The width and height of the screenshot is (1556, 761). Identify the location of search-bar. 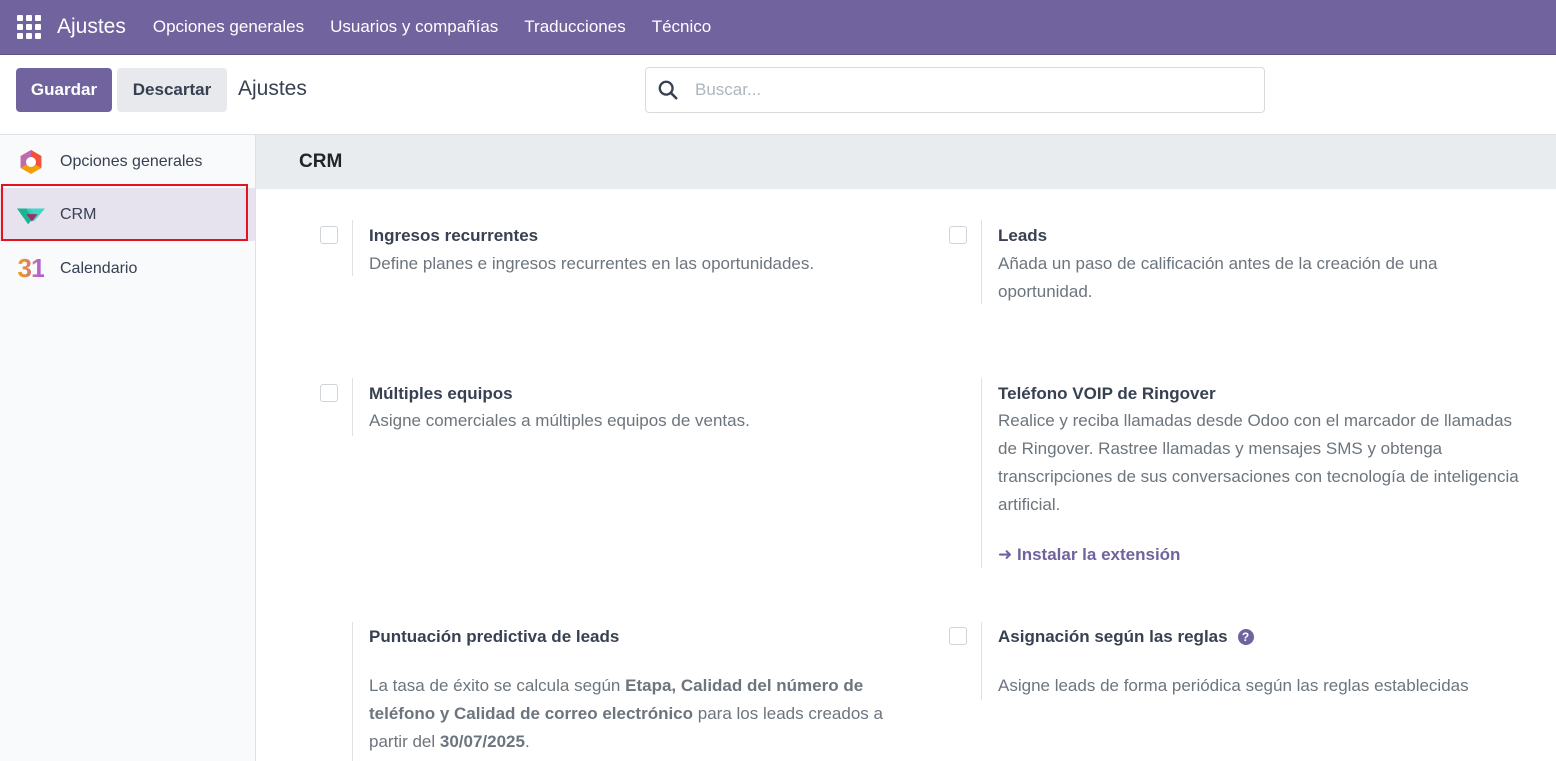
(955, 90).